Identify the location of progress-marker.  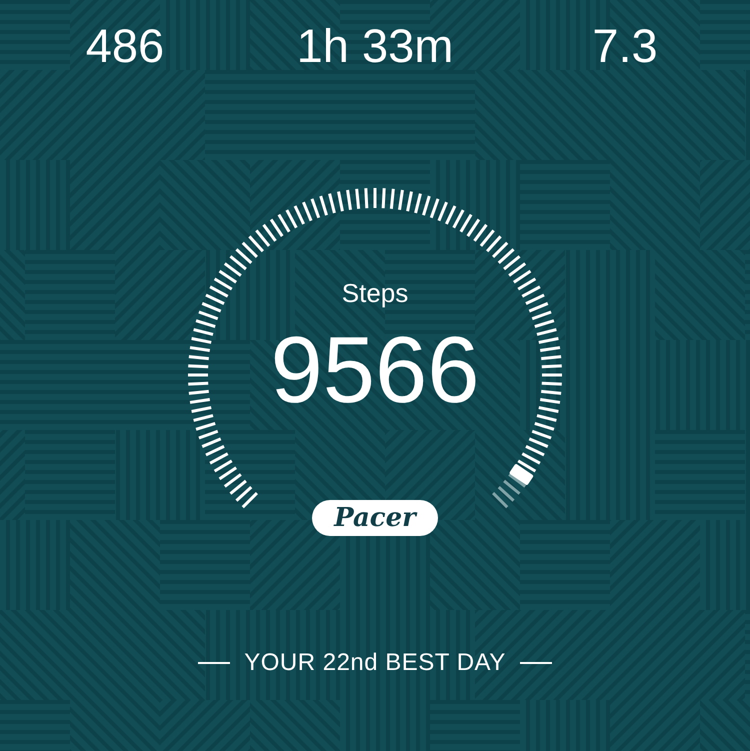
(521, 474).